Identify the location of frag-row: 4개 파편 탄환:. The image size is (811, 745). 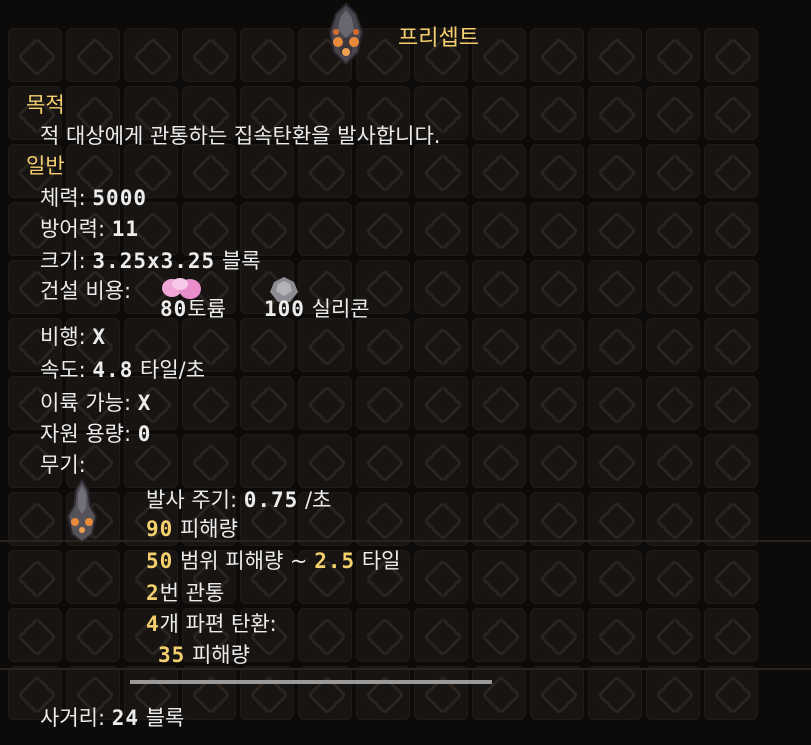
(211, 624).